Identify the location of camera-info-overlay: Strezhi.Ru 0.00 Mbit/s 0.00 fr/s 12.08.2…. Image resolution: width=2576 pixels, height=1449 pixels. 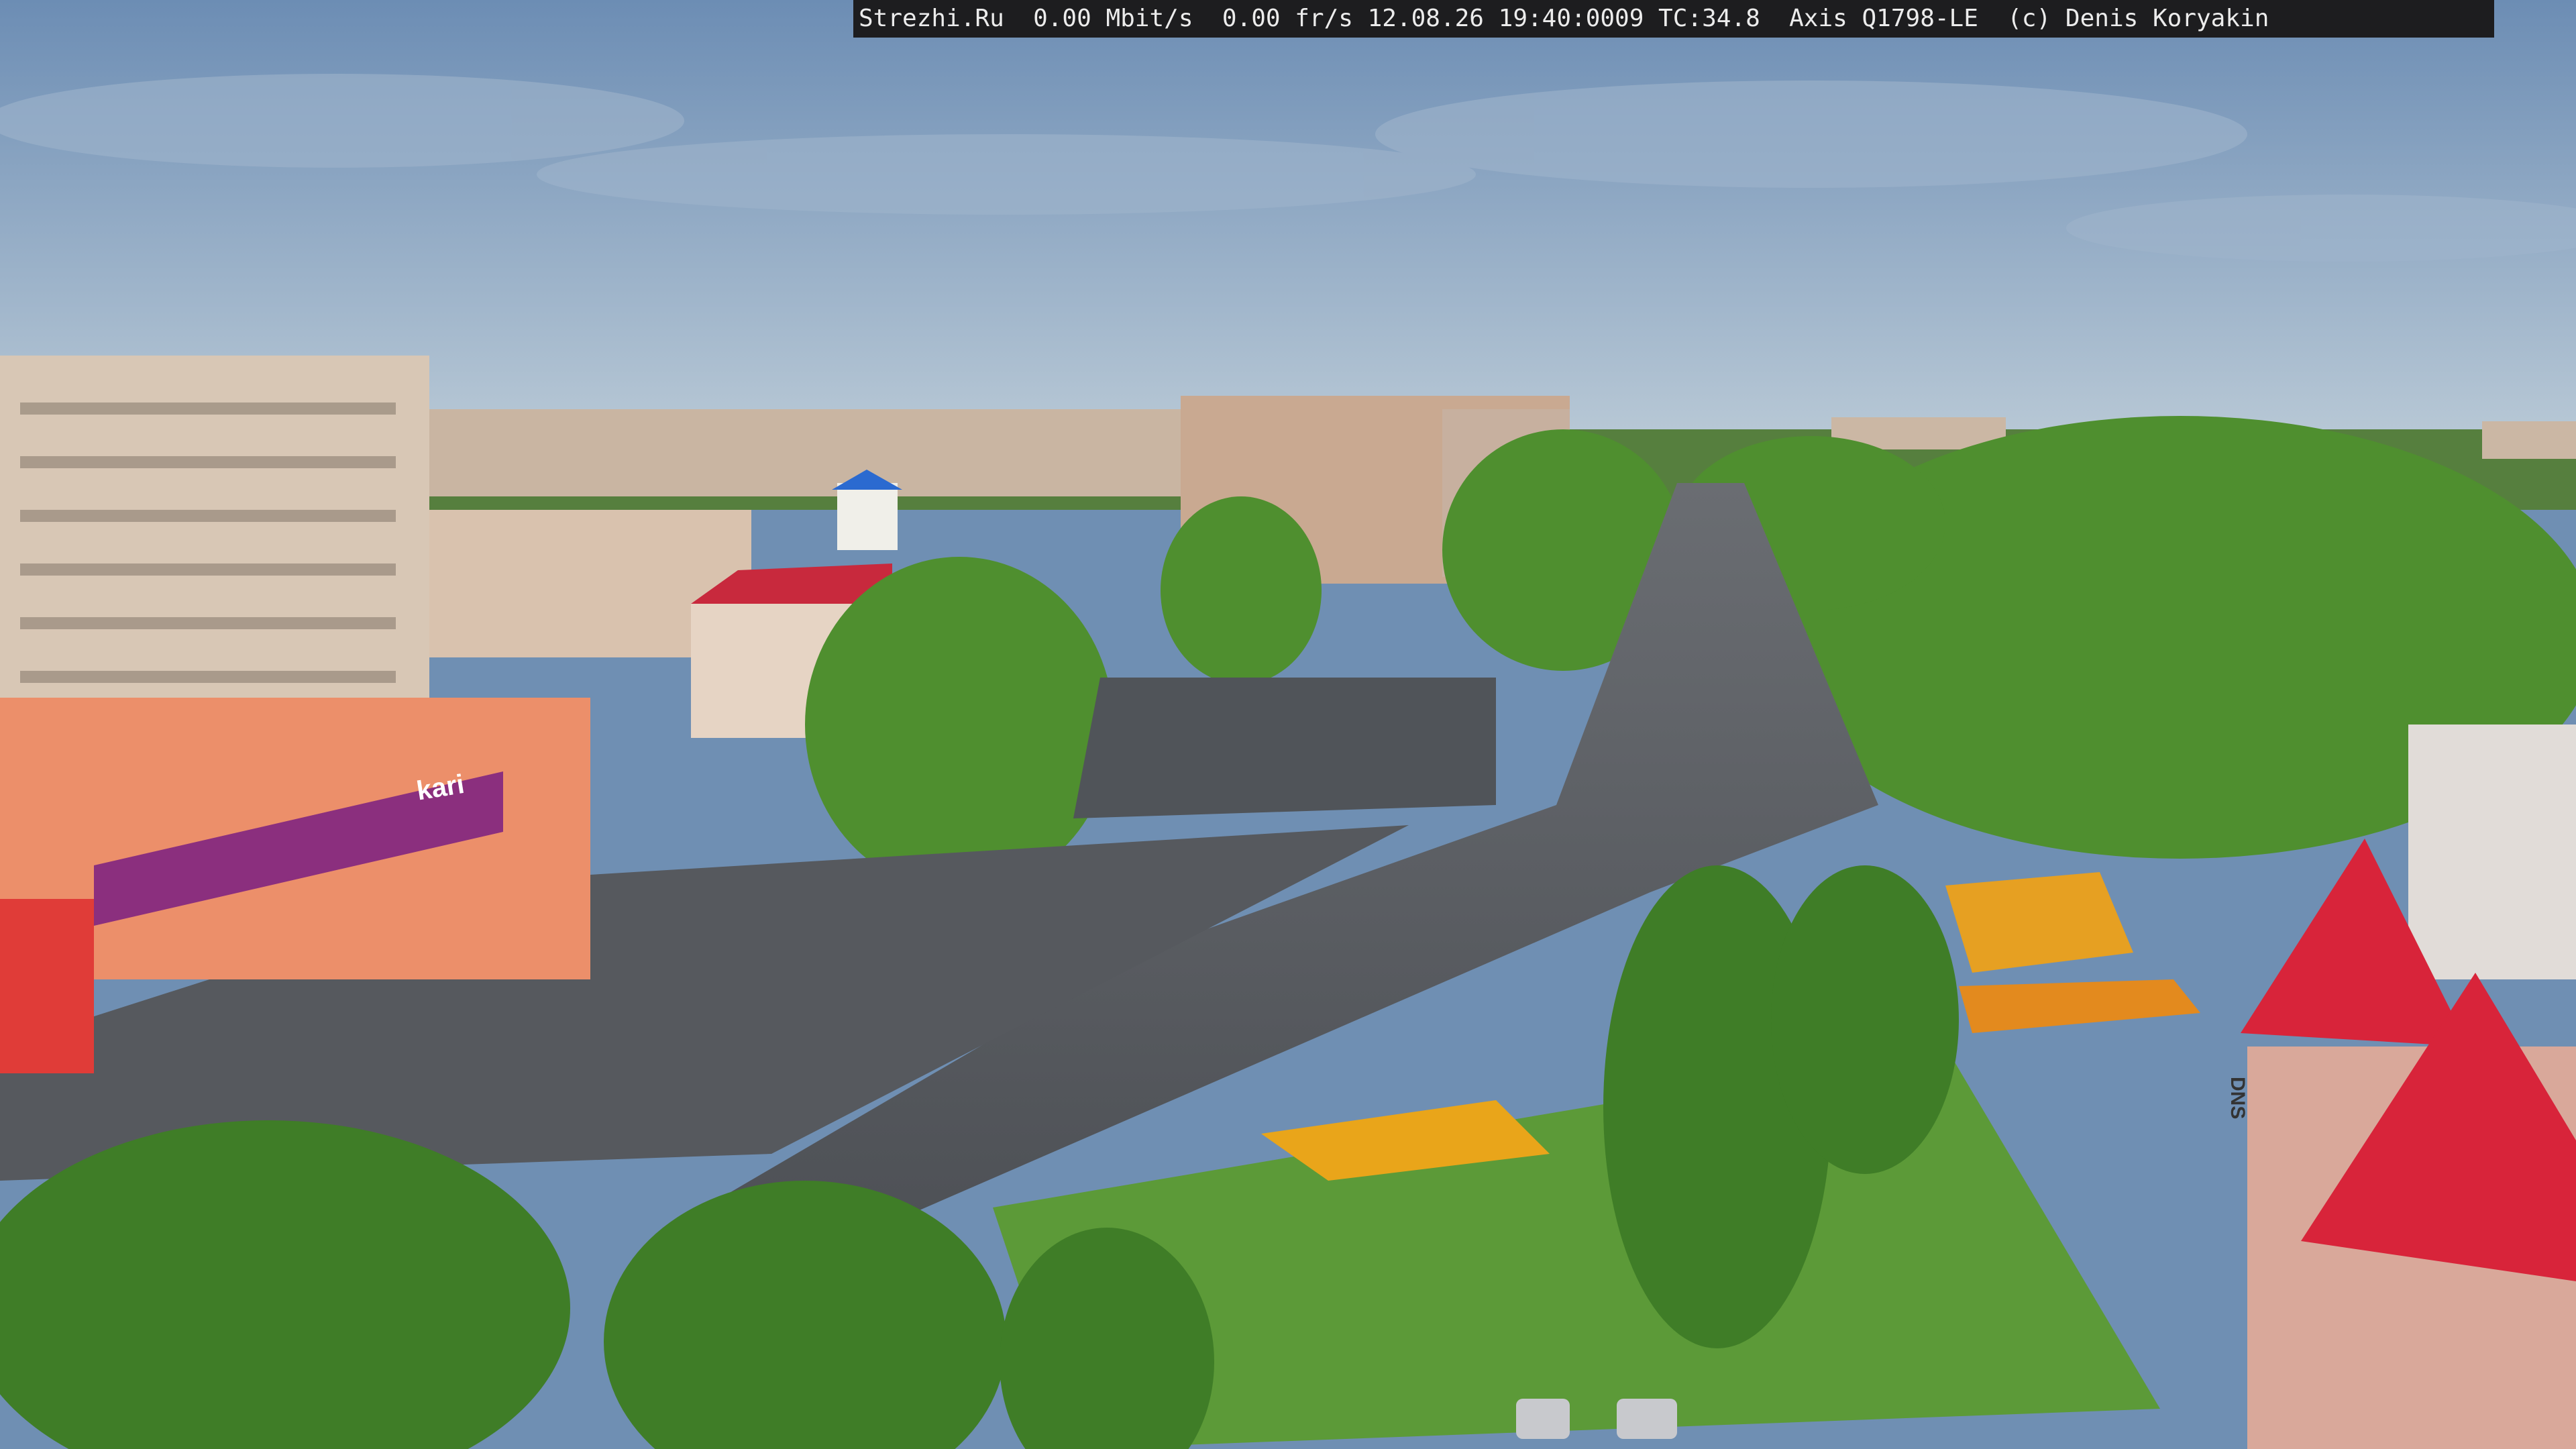
(1673, 19).